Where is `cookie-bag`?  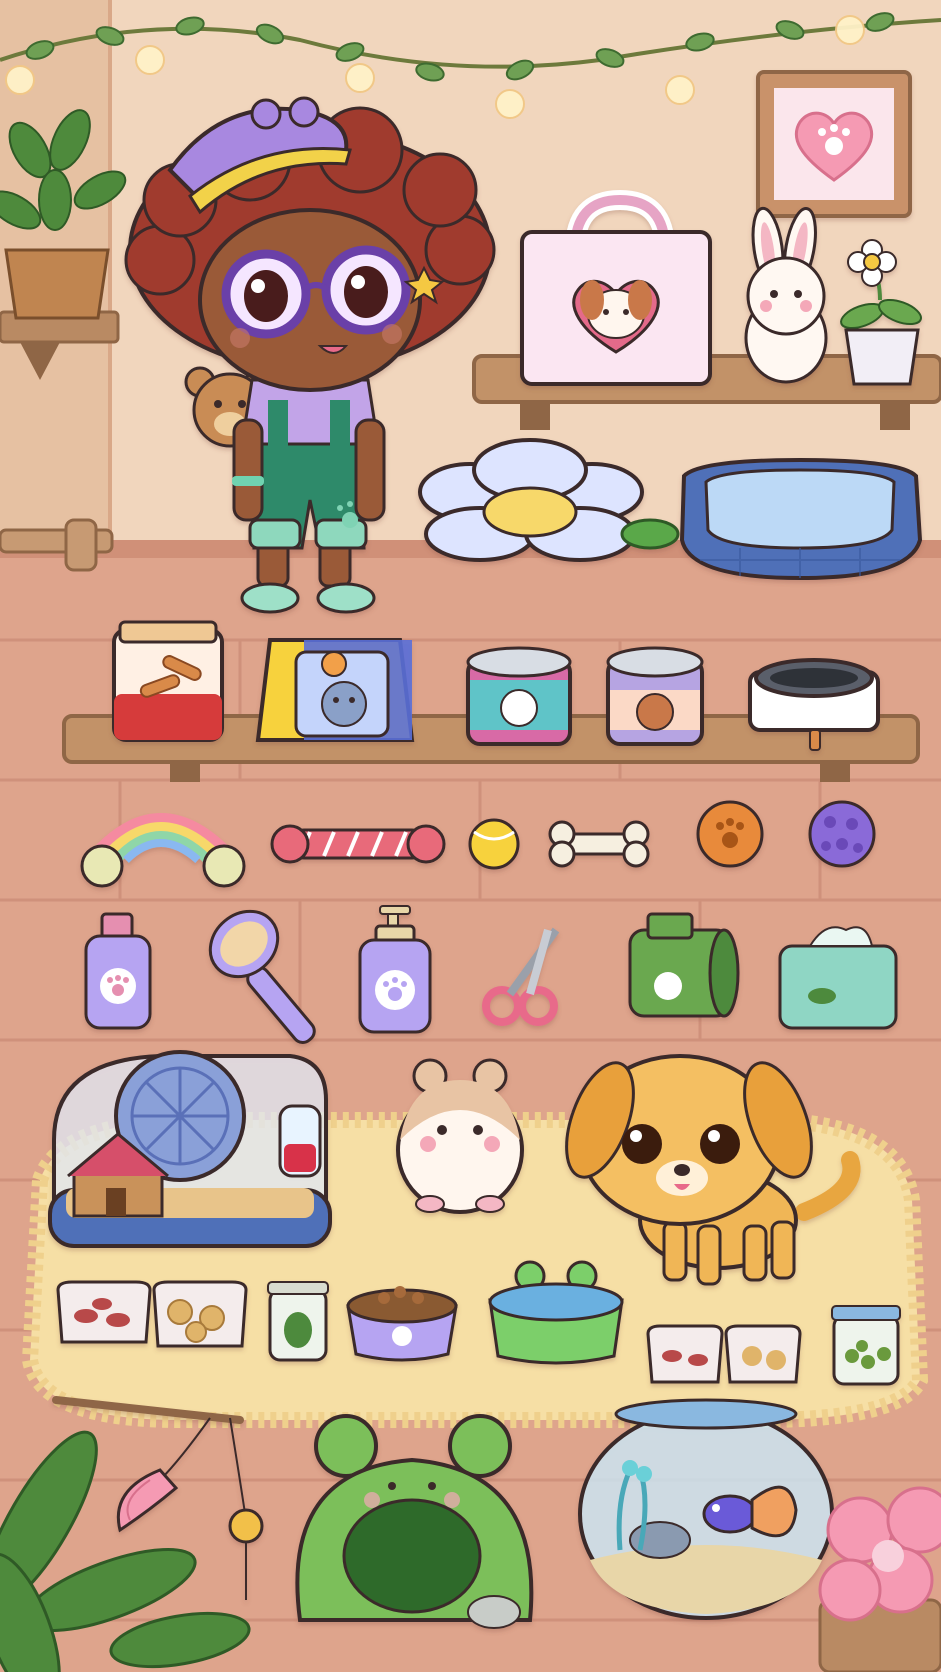 cookie-bag is located at coordinates (200, 1314).